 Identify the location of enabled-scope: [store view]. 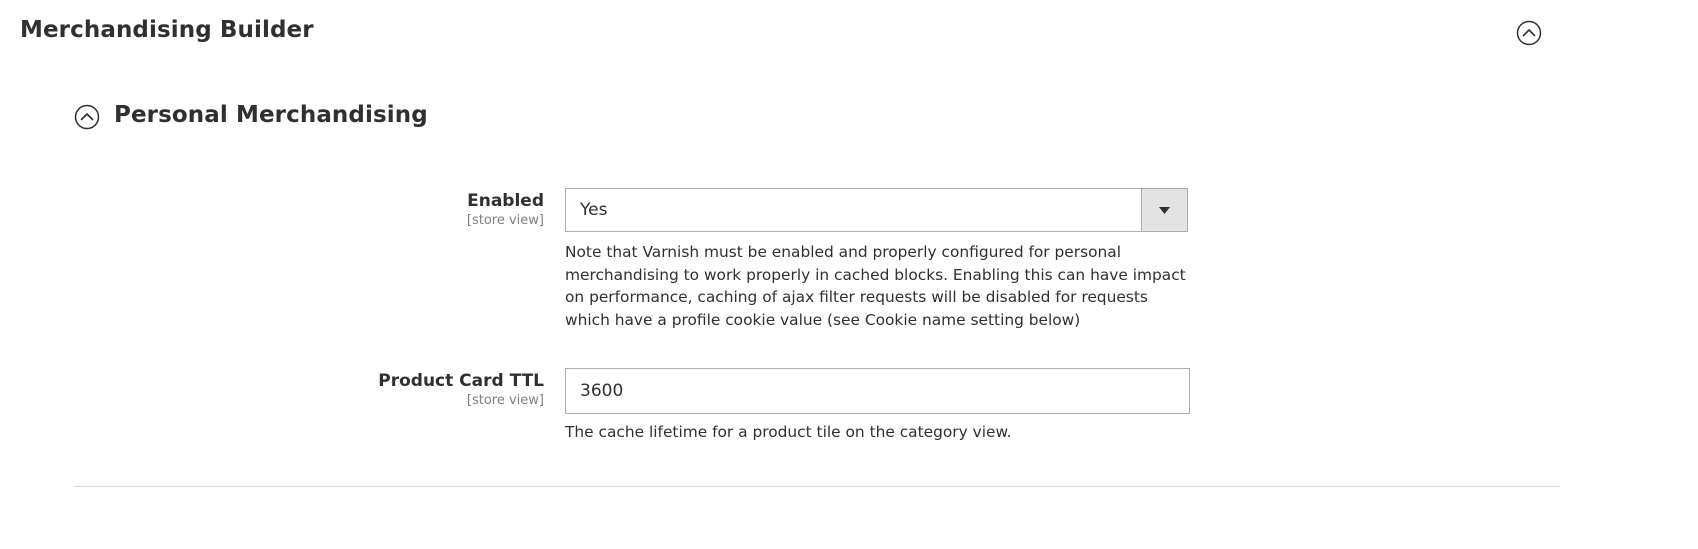
(505, 220).